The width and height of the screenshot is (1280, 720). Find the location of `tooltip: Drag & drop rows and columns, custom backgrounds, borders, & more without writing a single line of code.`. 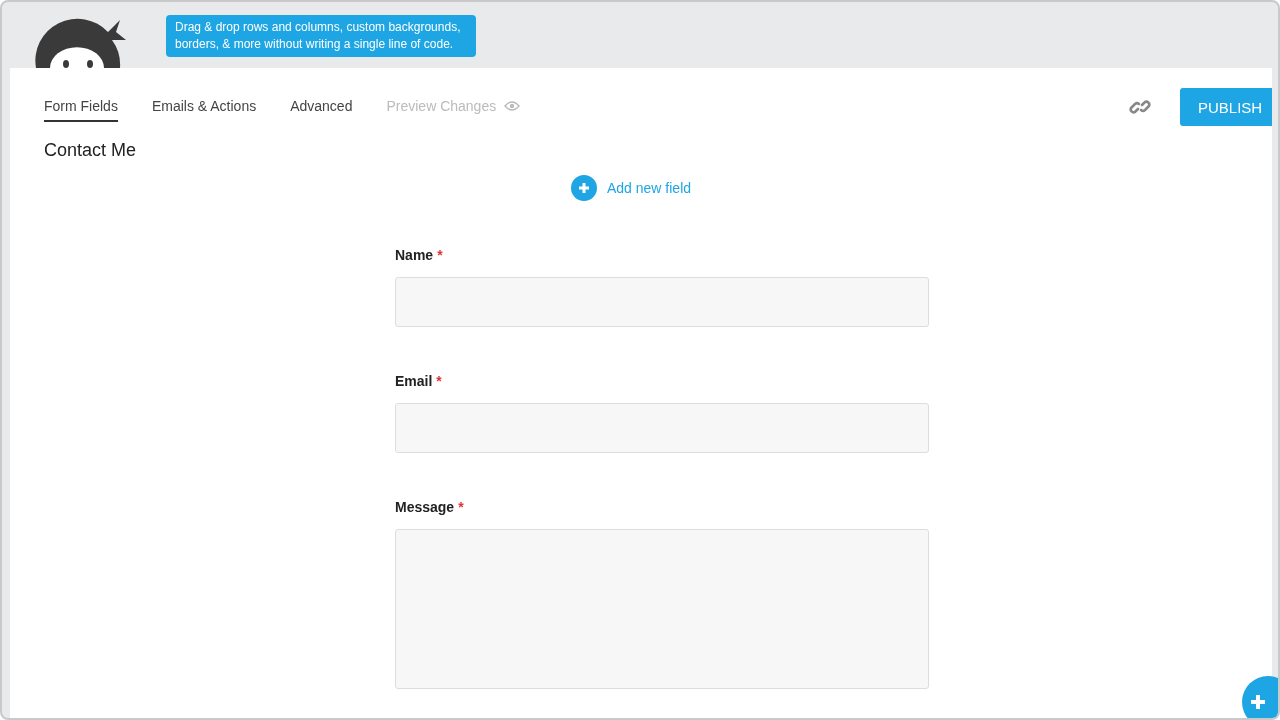

tooltip: Drag & drop rows and columns, custom backgrounds, borders, & more without writing a single line of code. is located at coordinates (321, 36).